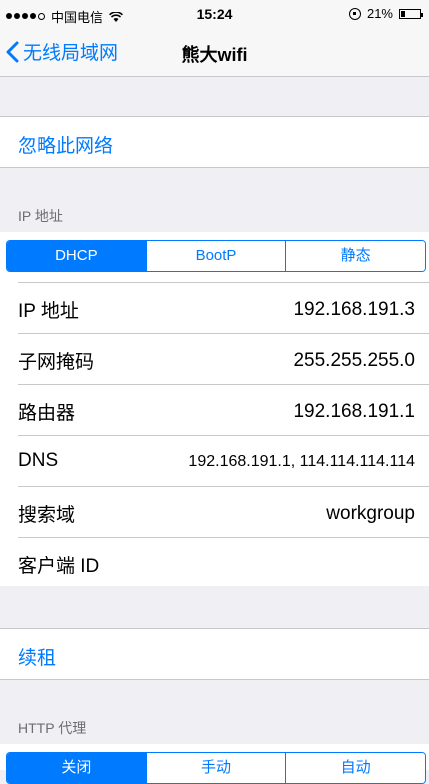 The image size is (429, 784). I want to click on page-title: 熊大wifi, so click(214, 55).